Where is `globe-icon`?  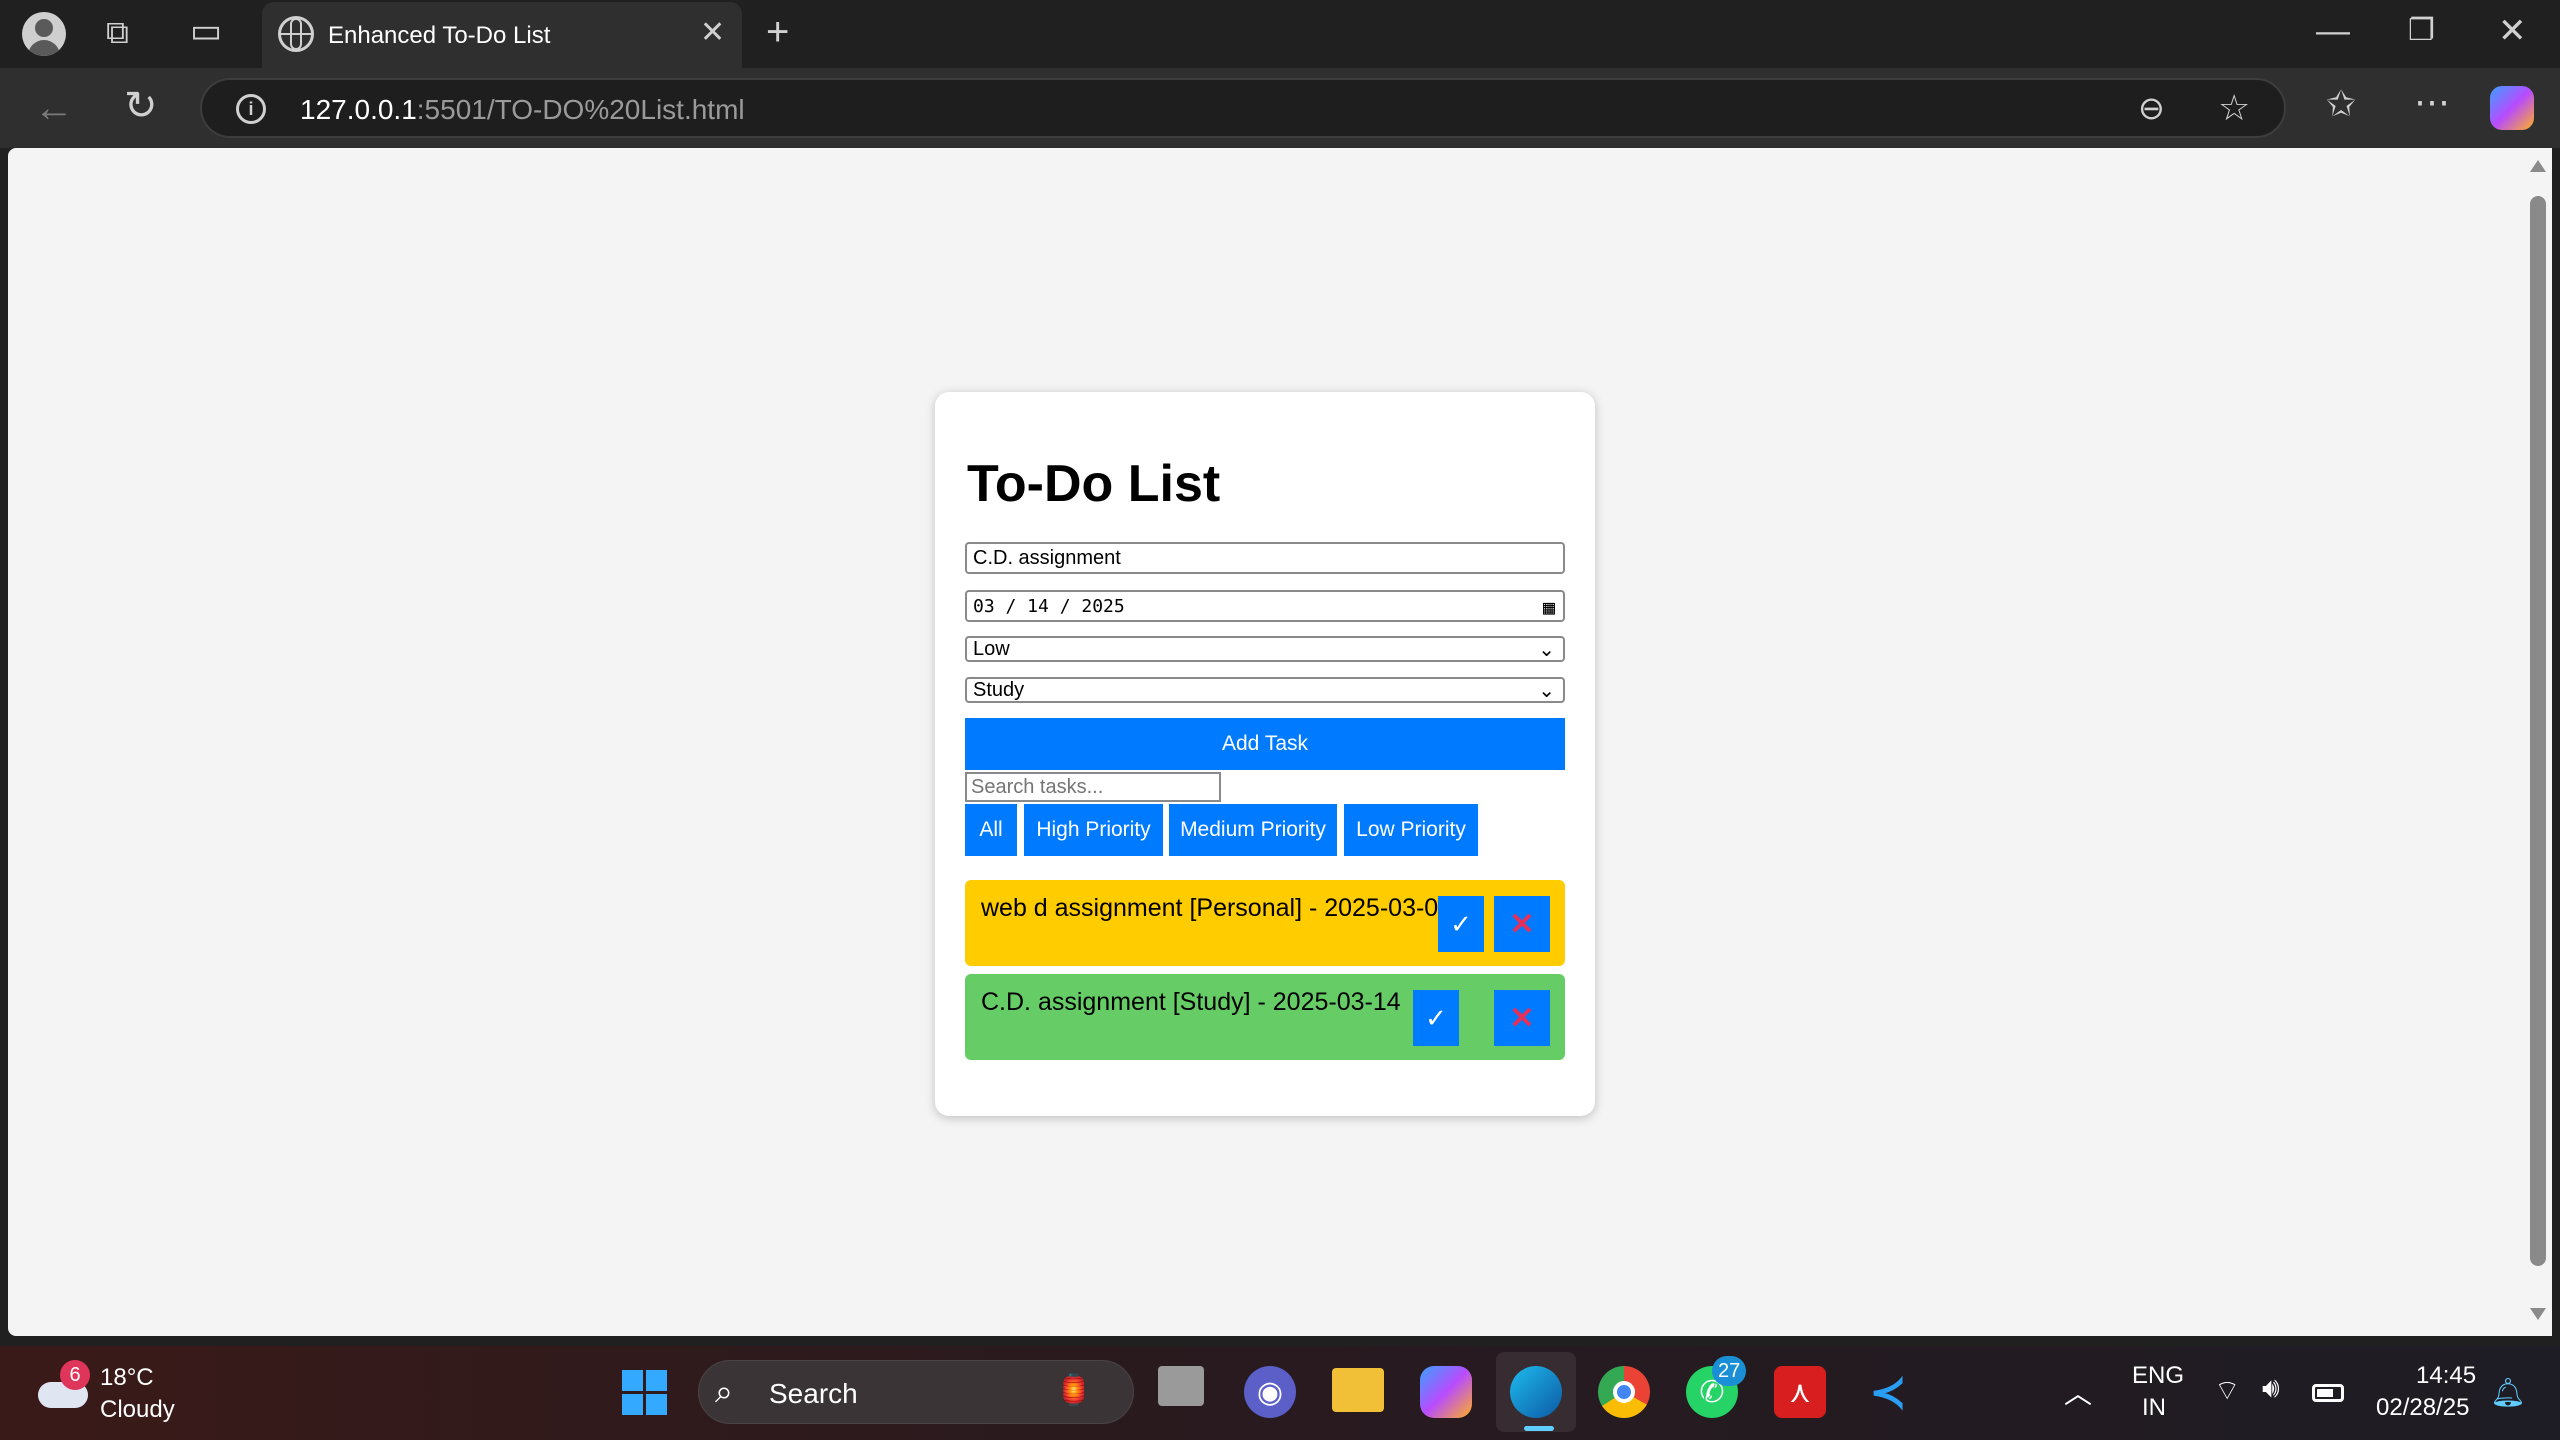 globe-icon is located at coordinates (296, 34).